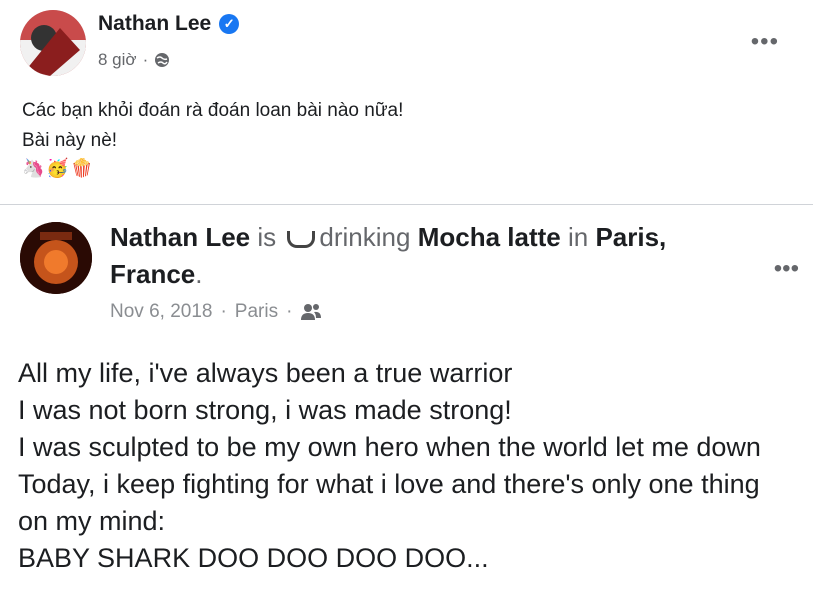  I want to click on shared-meta: Nov 6, 2018 · Paris ·, so click(216, 312).